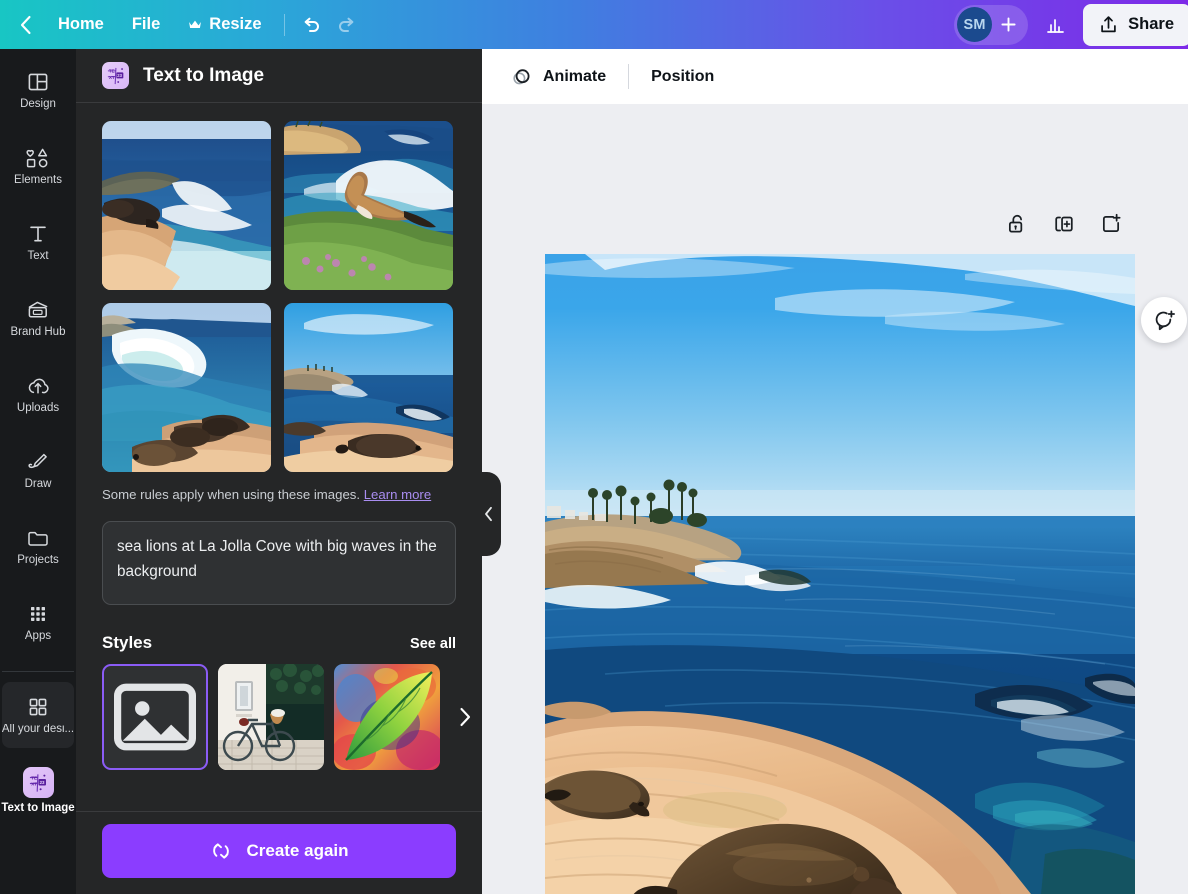 The image size is (1188, 894). I want to click on tiles-icon, so click(38, 707).